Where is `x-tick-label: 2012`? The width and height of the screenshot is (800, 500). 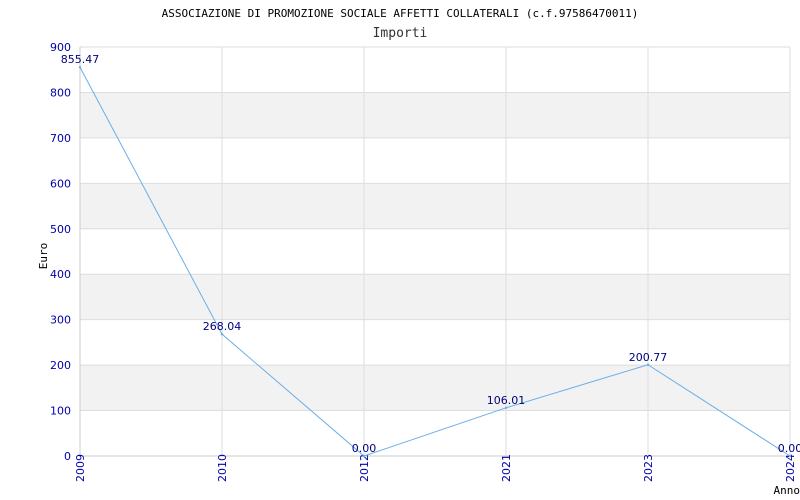
x-tick-label: 2012 is located at coordinates (364, 468).